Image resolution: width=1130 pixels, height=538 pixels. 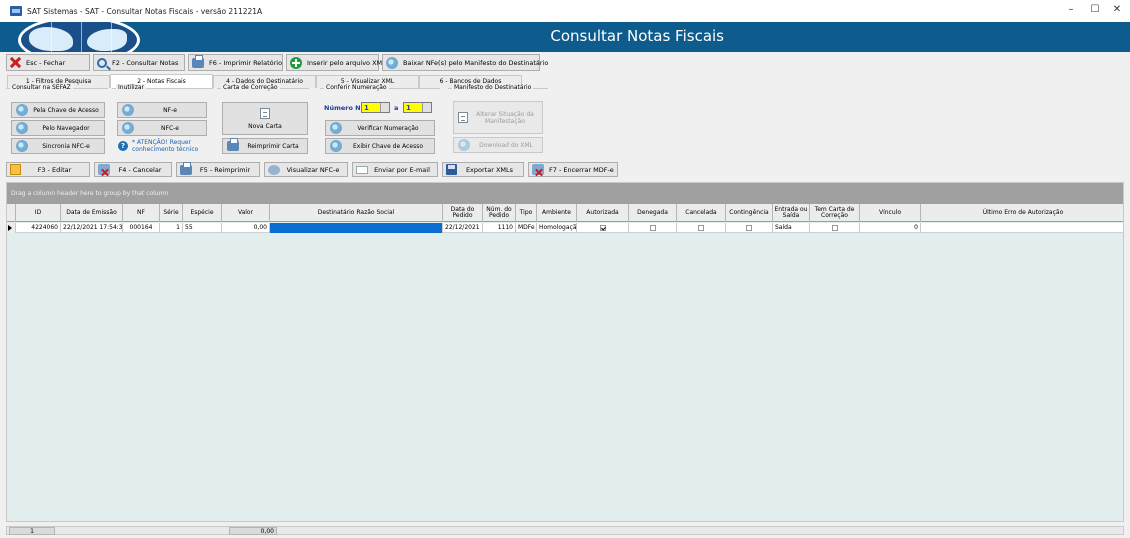 I want to click on cell-vinculo: 0, so click(x=890, y=228).